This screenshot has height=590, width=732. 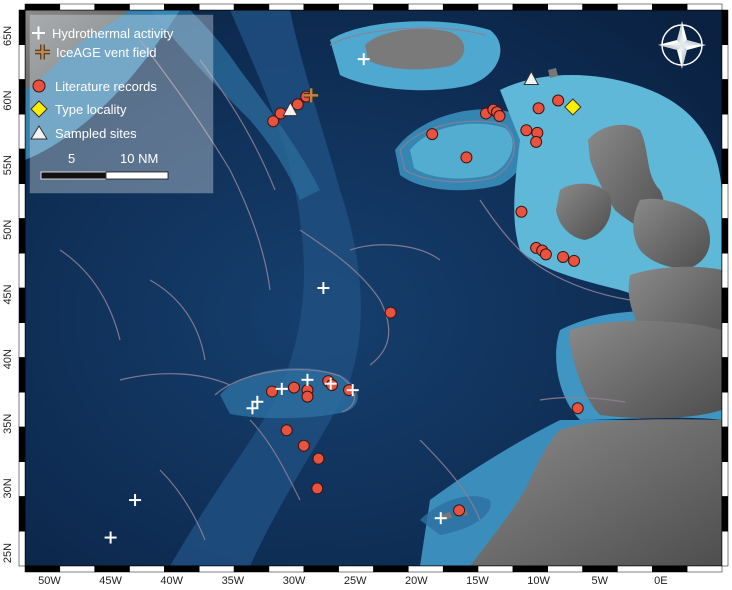 What do you see at coordinates (110, 581) in the screenshot?
I see `x-tick-label: 45W` at bounding box center [110, 581].